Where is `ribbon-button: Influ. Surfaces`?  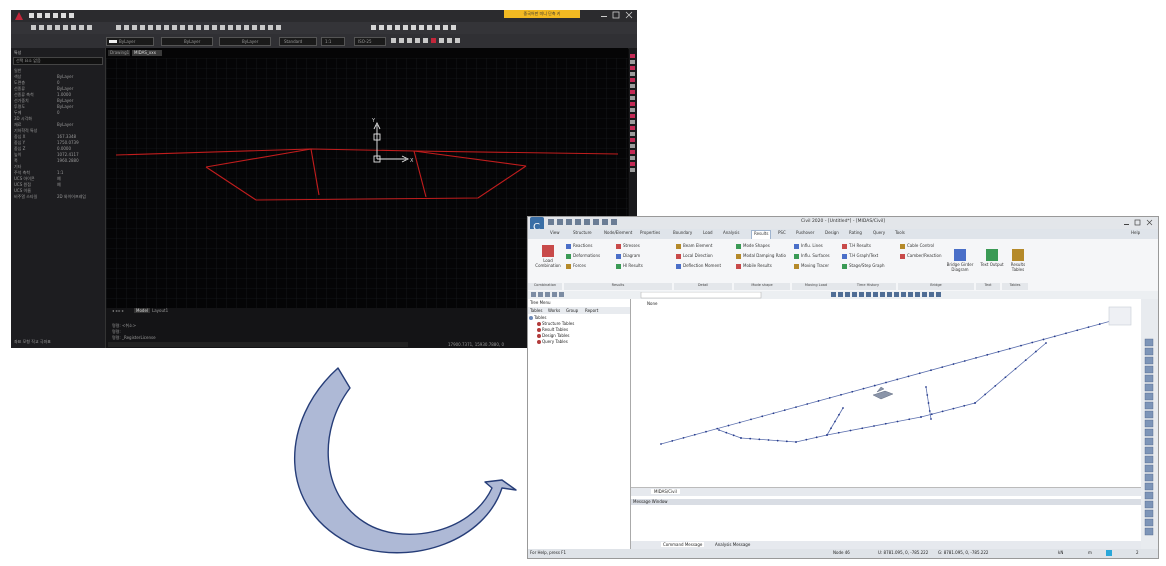
ribbon-button: Influ. Surfaces is located at coordinates (815, 255).